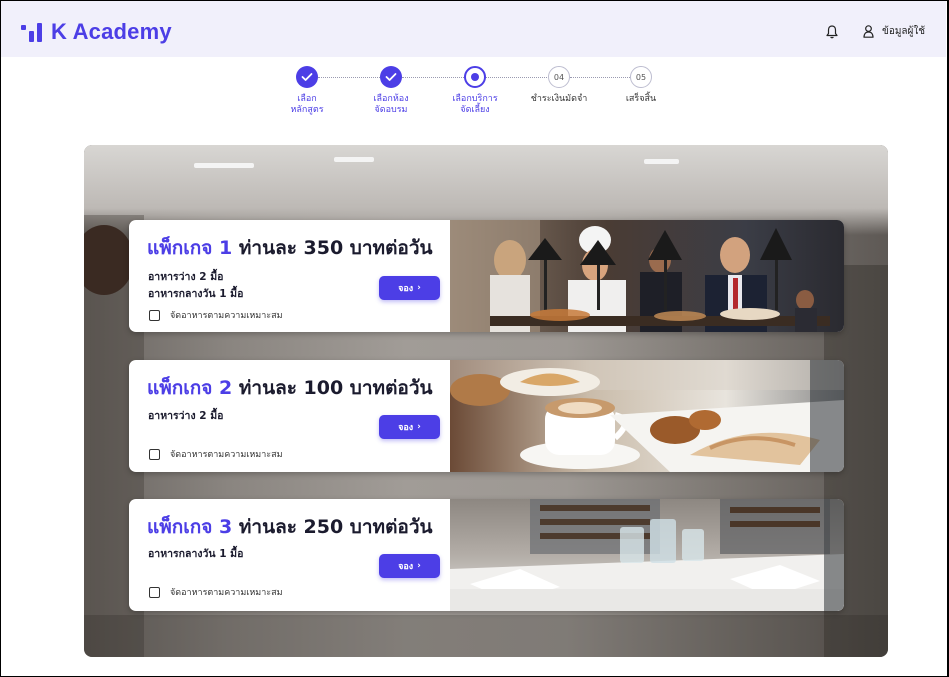  What do you see at coordinates (290, 388) in the screenshot?
I see `package-title: แพ็กเกจ 2 ท่านละ 100 บาทต่อวัน` at bounding box center [290, 388].